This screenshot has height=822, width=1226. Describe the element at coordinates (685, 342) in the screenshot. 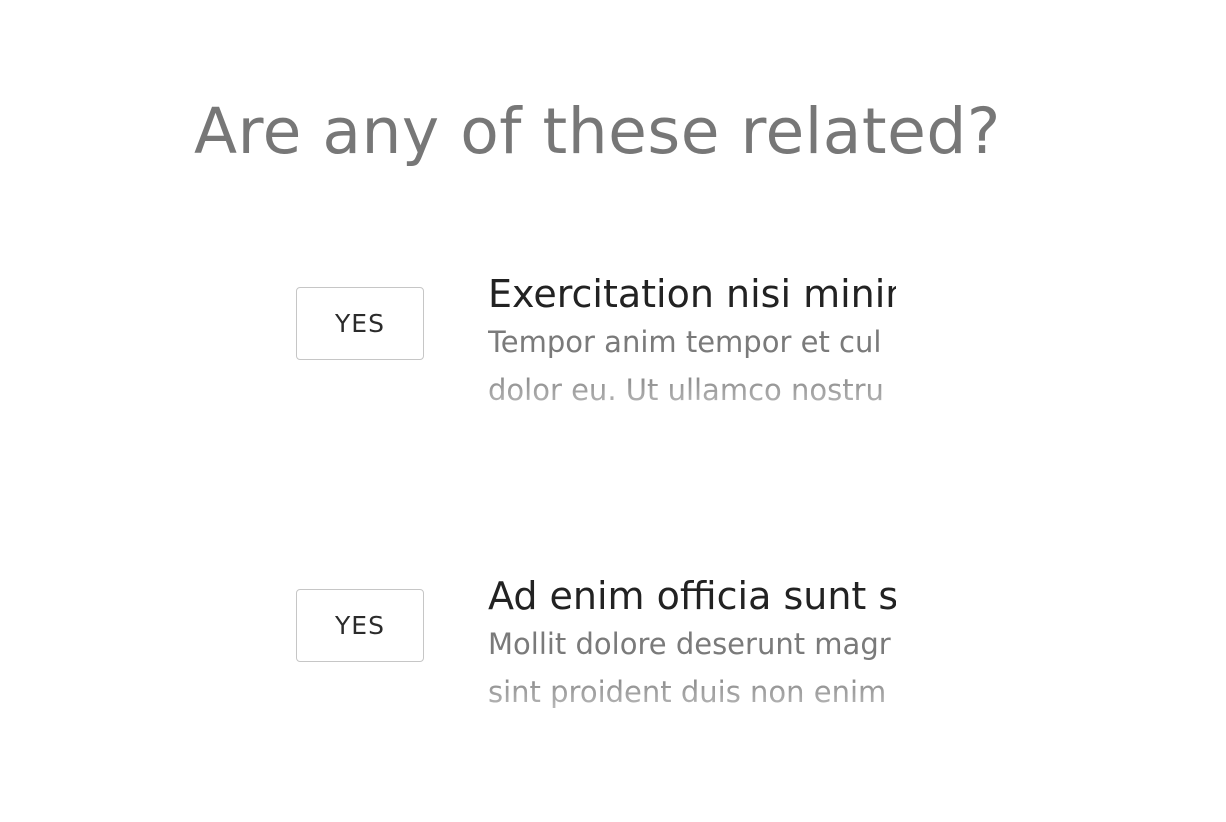

I see `suggestion-body-line: Tempor anim tempor et cul` at that location.